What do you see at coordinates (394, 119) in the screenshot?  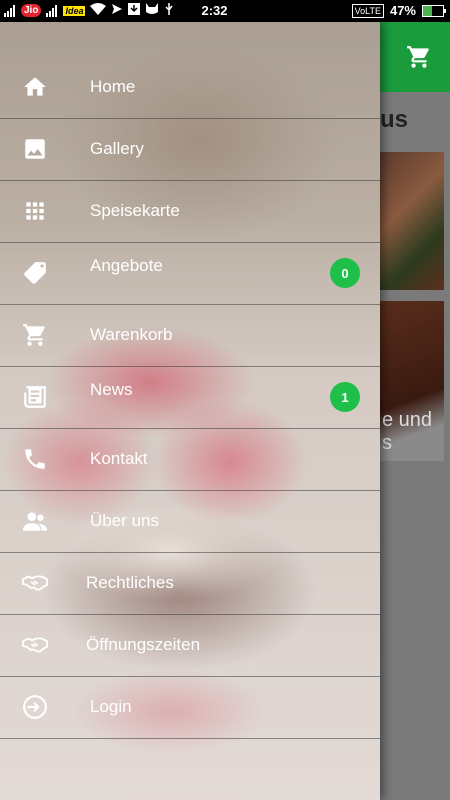 I see `page-title-fragment: us` at bounding box center [394, 119].